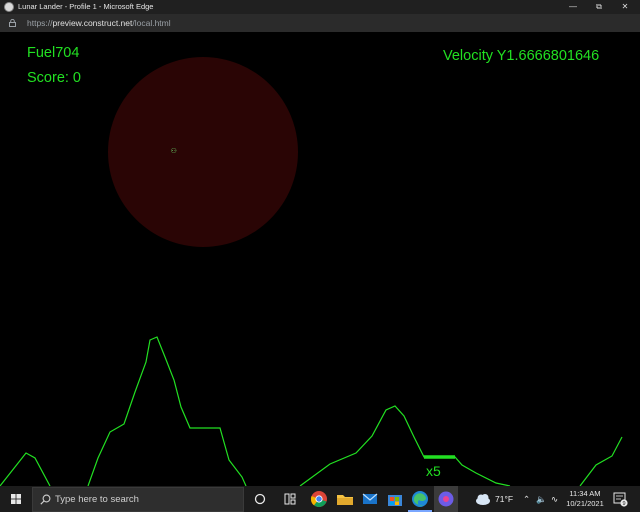  I want to click on wifi-icon: ∿, so click(554, 499).